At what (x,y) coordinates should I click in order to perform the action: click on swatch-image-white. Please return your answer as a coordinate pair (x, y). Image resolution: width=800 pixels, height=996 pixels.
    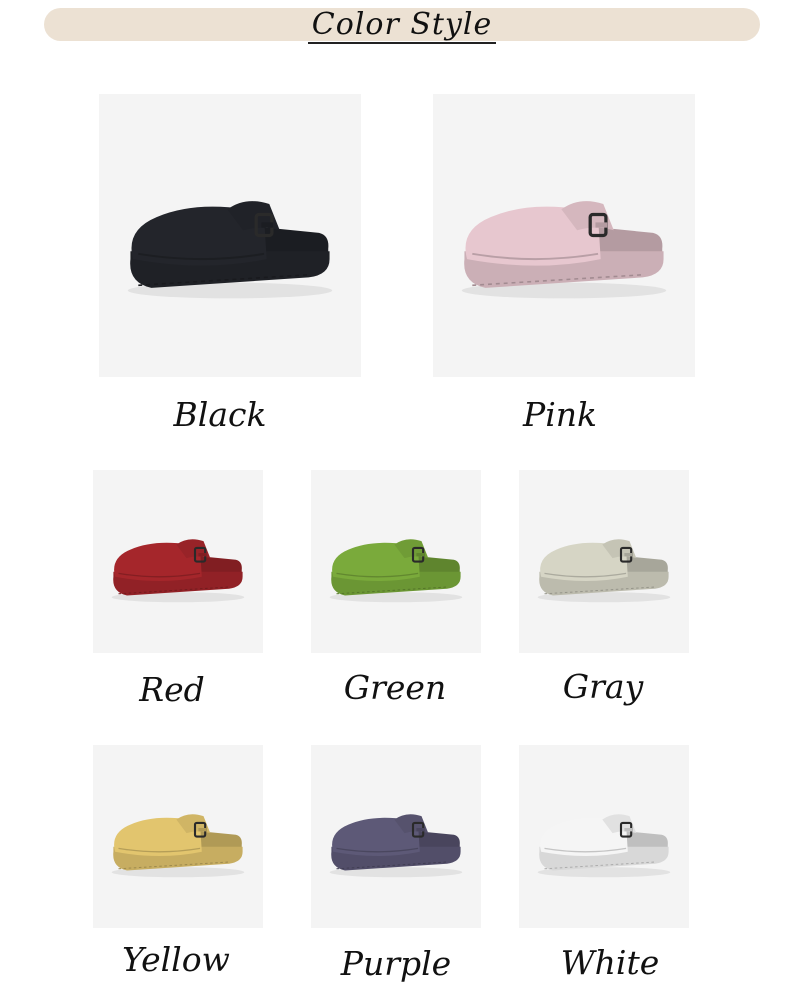
    Looking at the image, I should click on (608, 833).